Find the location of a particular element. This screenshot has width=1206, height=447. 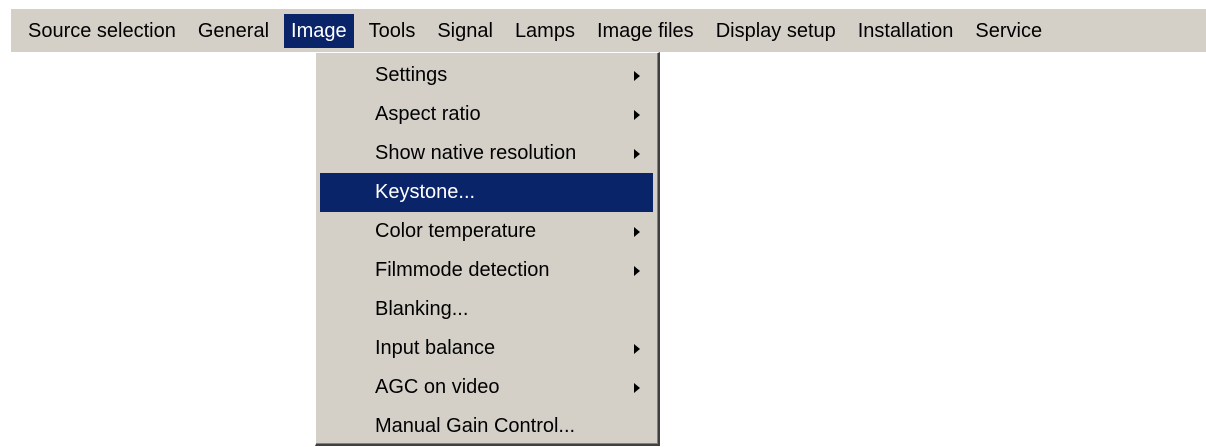

menu-item-input-balance: Input balance is located at coordinates (486, 348).